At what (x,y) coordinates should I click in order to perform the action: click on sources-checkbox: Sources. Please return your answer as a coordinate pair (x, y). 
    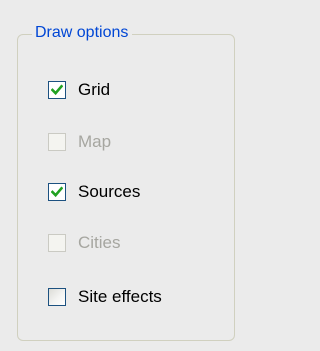
    Looking at the image, I should click on (94, 192).